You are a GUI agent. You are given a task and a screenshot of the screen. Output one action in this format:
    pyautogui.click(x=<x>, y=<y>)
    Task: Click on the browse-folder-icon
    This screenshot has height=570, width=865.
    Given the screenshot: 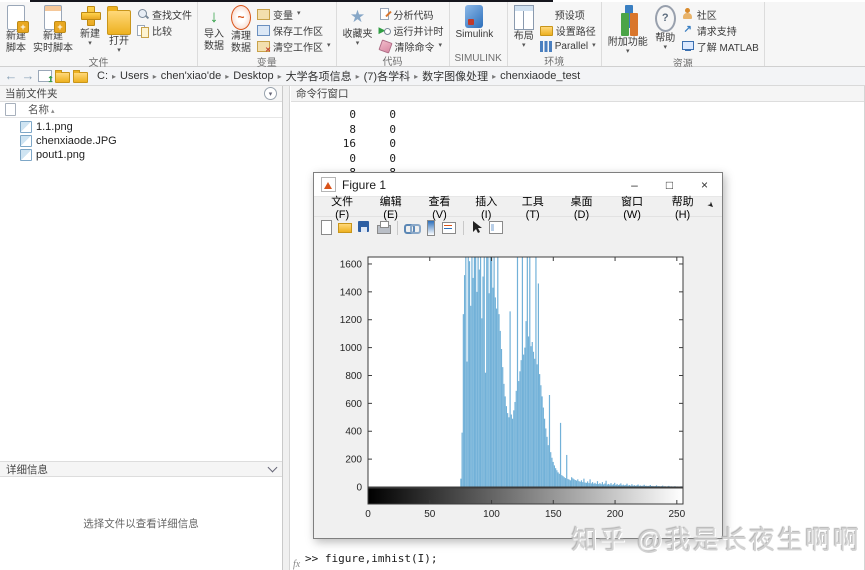 What is the action you would take?
    pyautogui.click(x=62, y=76)
    